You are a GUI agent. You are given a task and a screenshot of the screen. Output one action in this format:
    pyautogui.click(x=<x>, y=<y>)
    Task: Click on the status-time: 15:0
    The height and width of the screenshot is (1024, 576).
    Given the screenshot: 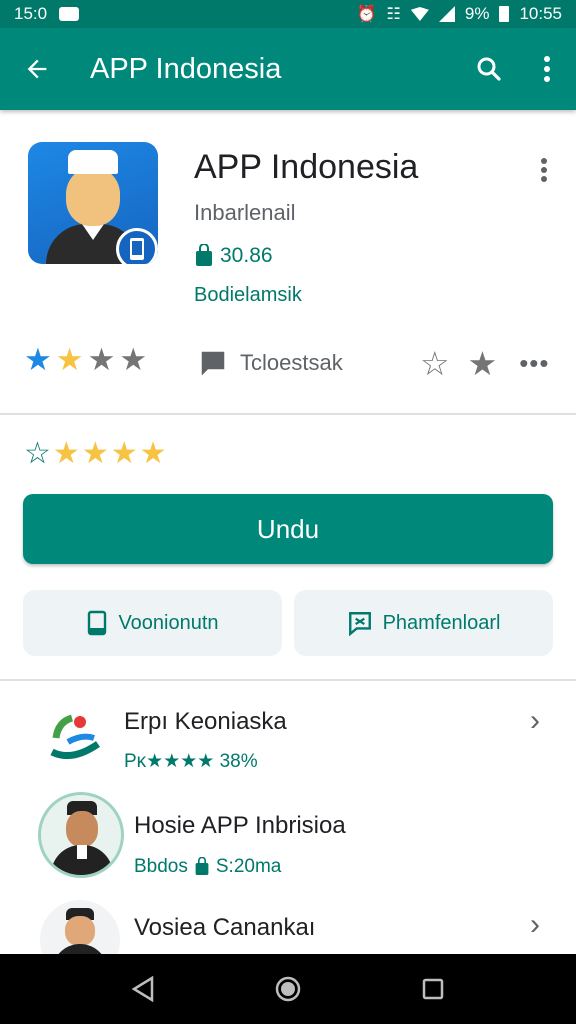 What is the action you would take?
    pyautogui.click(x=31, y=13)
    